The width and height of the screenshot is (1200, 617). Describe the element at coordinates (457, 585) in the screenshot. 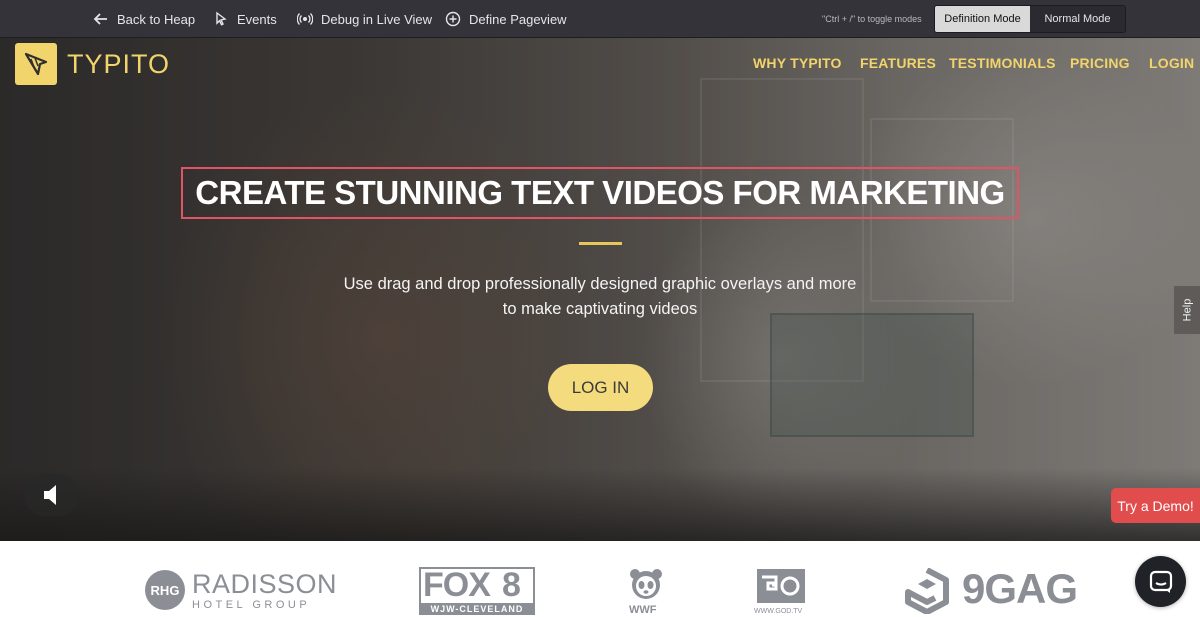

I see `fox8-name: FOX` at that location.